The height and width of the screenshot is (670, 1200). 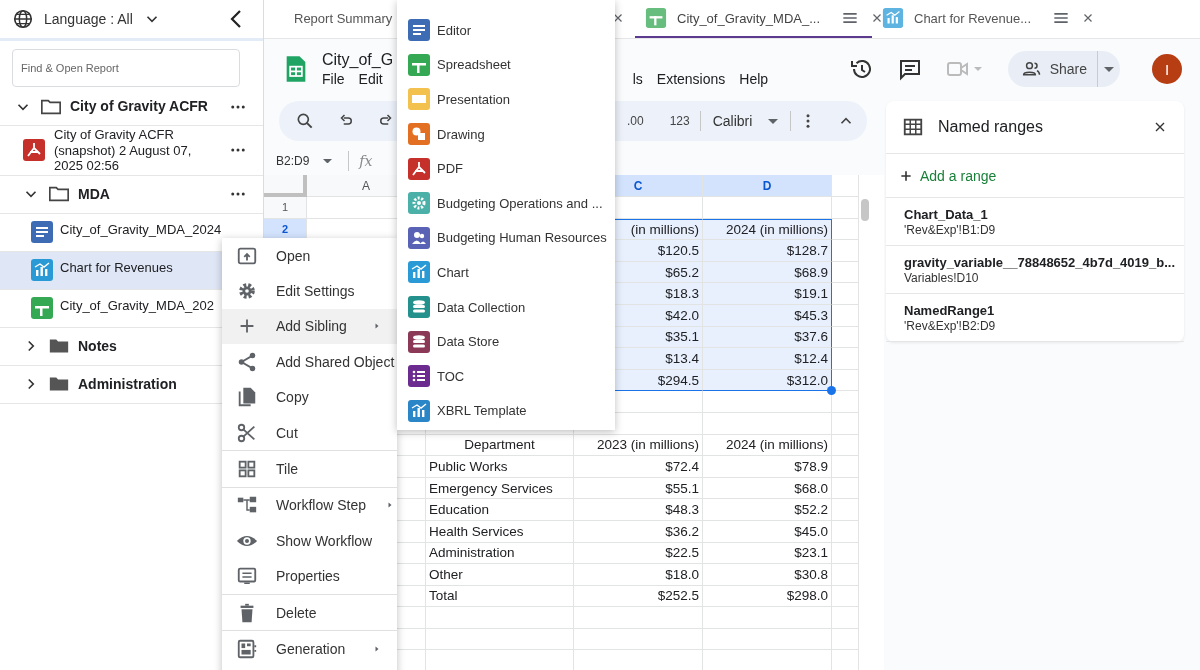 What do you see at coordinates (638, 488) in the screenshot?
I see `table-cell: $55.1` at bounding box center [638, 488].